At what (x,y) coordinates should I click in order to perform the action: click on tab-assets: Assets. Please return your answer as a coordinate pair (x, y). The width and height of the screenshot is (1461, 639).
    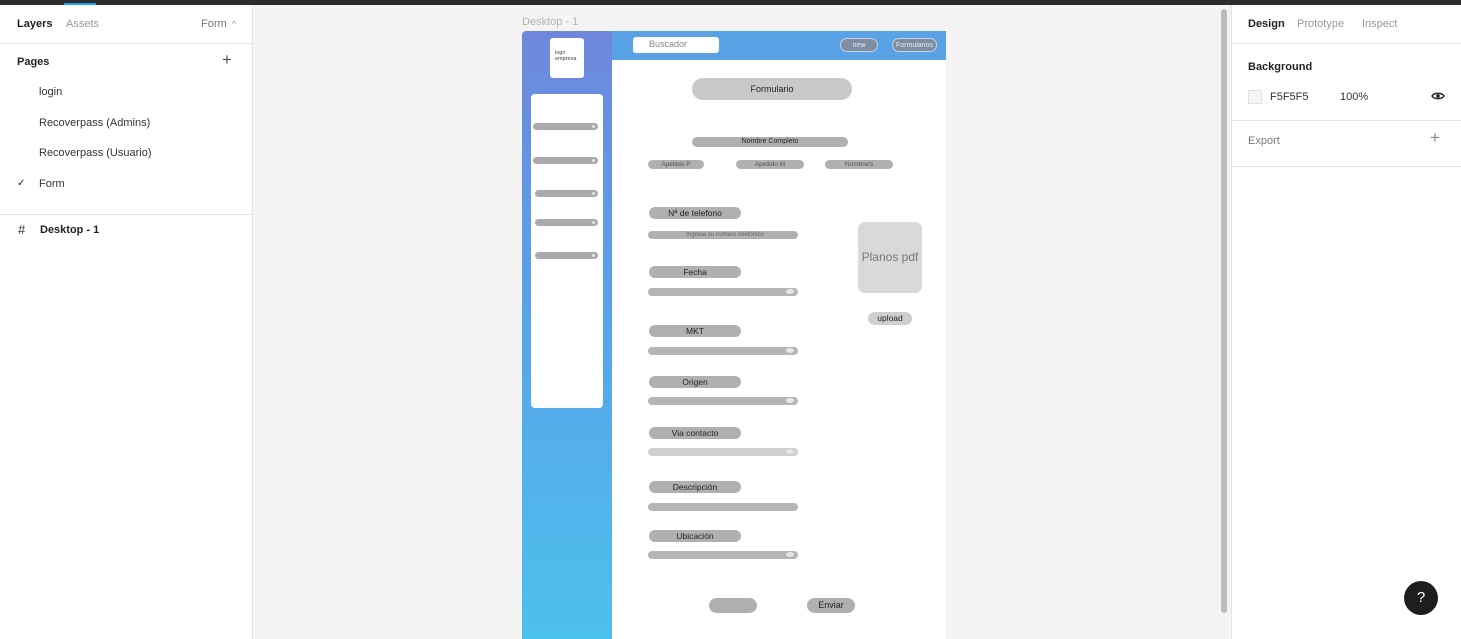
    Looking at the image, I should click on (82, 24).